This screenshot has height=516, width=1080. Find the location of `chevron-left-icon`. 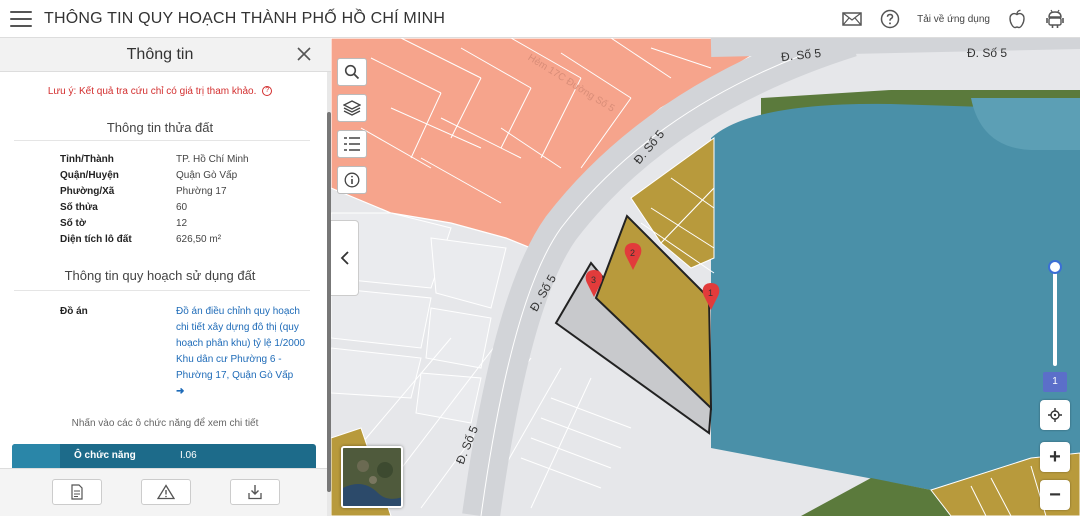

chevron-left-icon is located at coordinates (344, 258).